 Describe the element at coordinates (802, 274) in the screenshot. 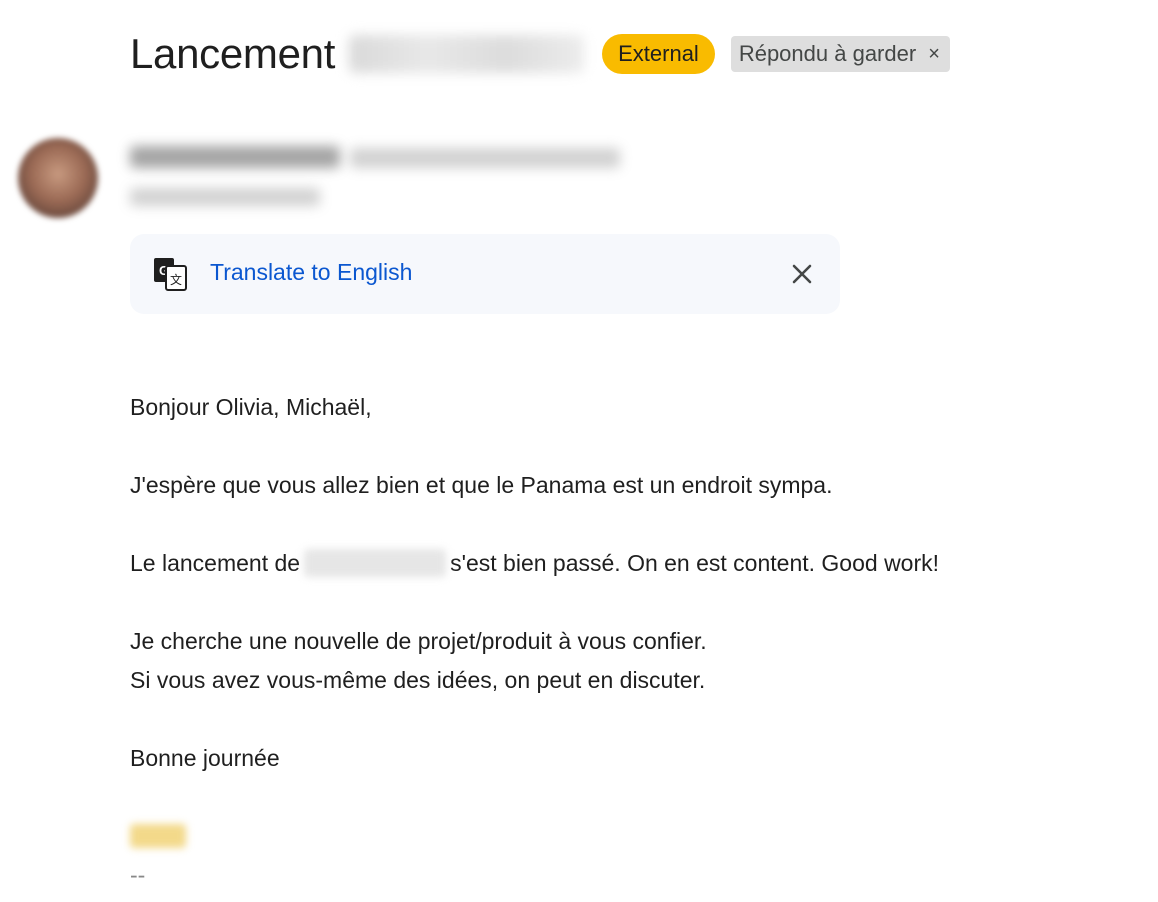

I see `close-icon` at that location.